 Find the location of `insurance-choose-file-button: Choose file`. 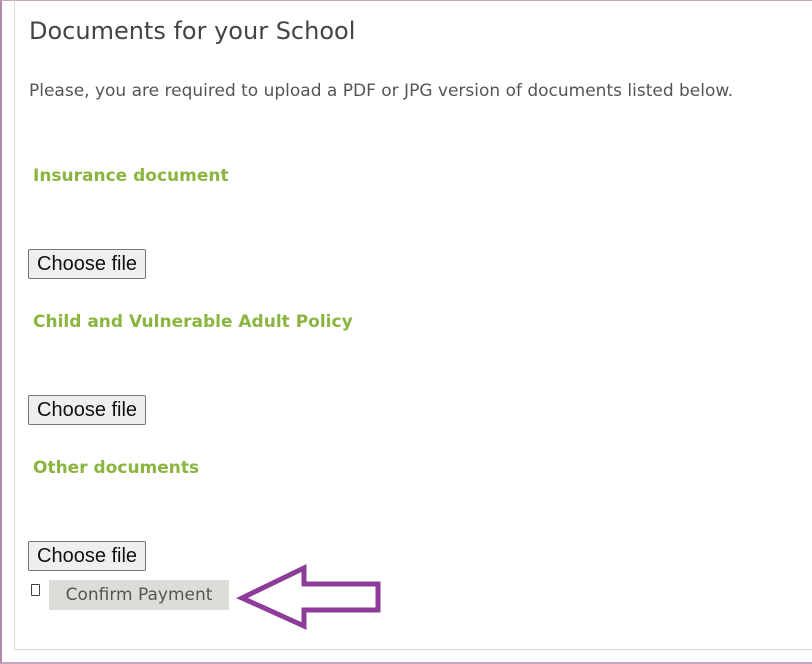

insurance-choose-file-button: Choose file is located at coordinates (87, 264).